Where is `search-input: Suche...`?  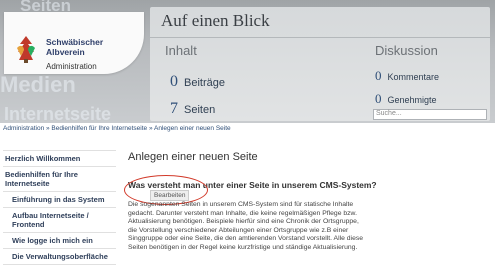 search-input: Suche... is located at coordinates (430, 114).